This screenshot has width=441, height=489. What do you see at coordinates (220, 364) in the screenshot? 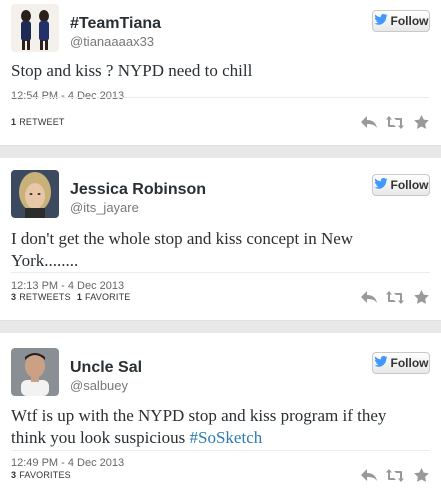
I see `tweet-header: Uncle Sal @salbuey Follow` at bounding box center [220, 364].